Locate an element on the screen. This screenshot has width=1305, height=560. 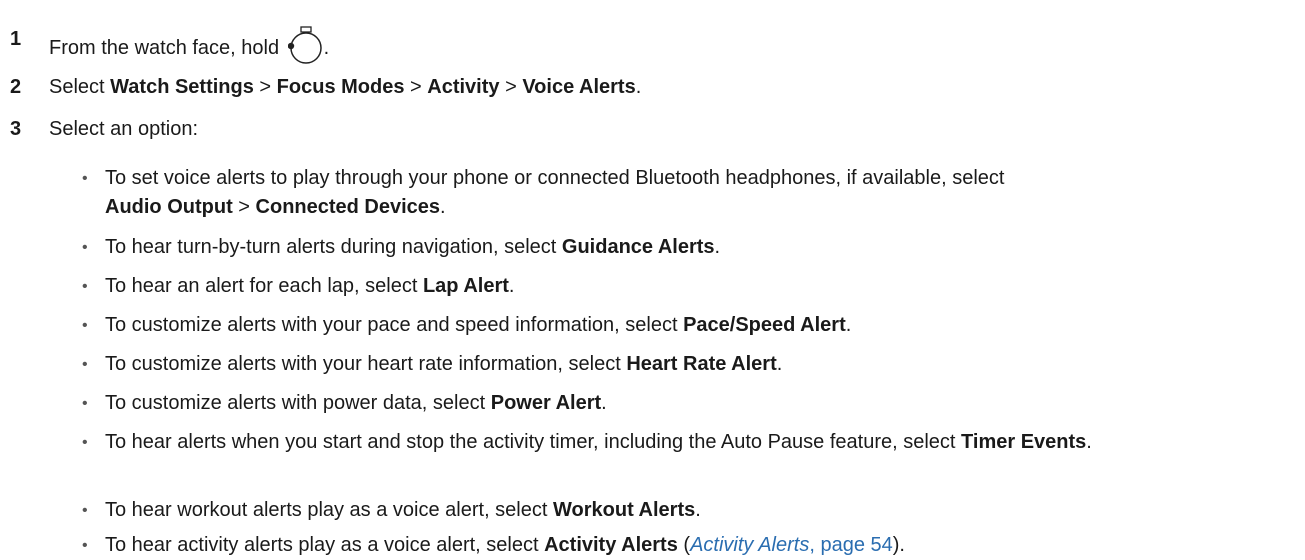
option-heart-rate-alert: Heart Rate Alert is located at coordinates (701, 364).